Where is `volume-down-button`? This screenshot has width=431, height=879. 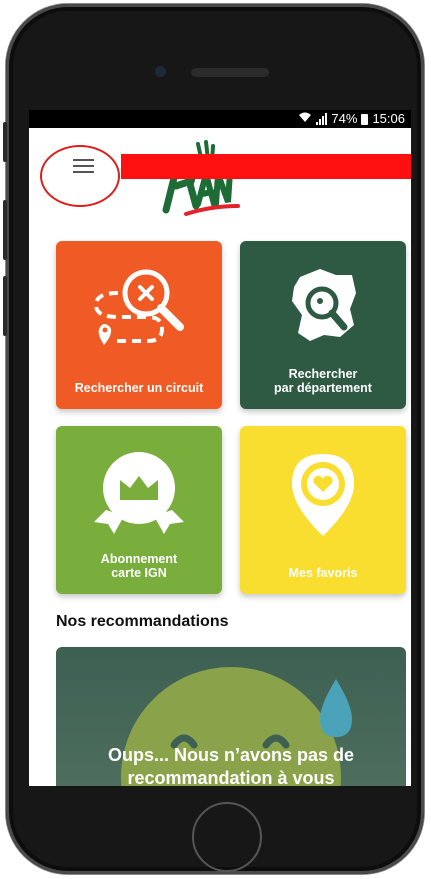 volume-down-button is located at coordinates (5, 306).